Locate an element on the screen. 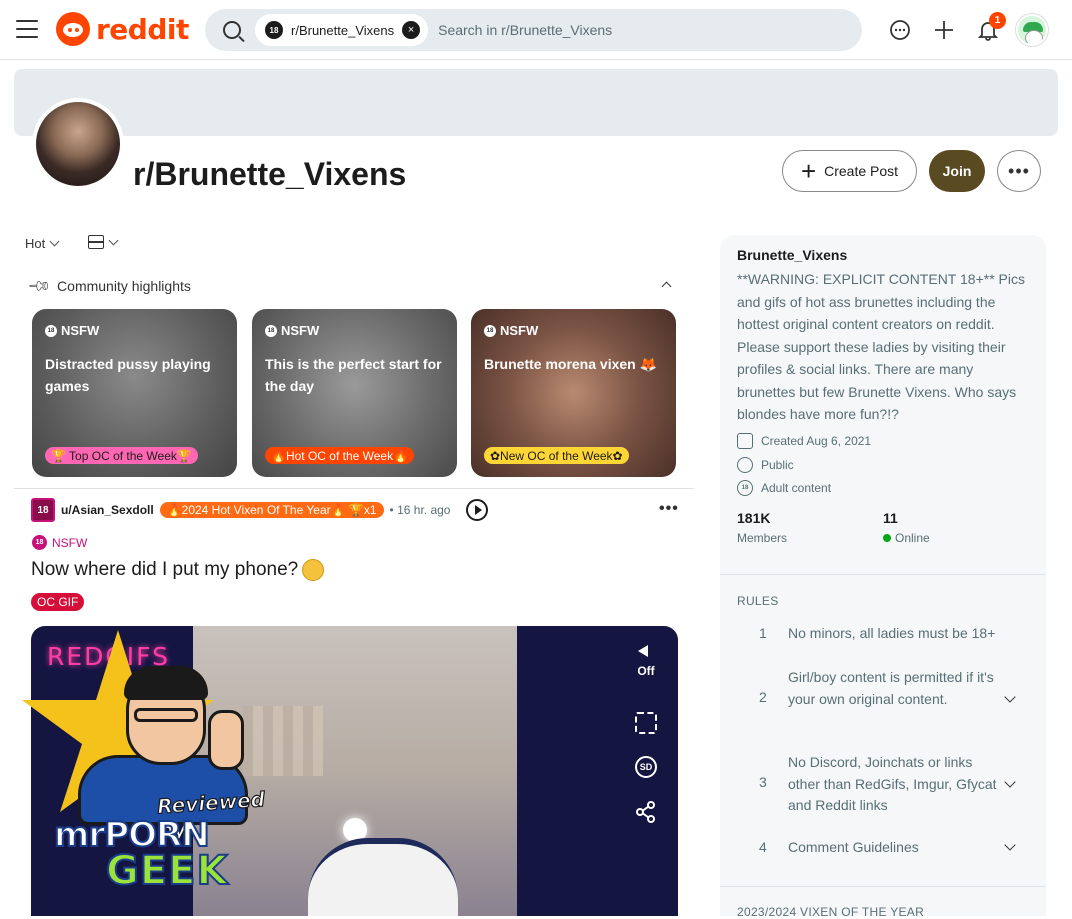 Image resolution: width=1072 pixels, height=919 pixels. mute-label: Off is located at coordinates (646, 671).